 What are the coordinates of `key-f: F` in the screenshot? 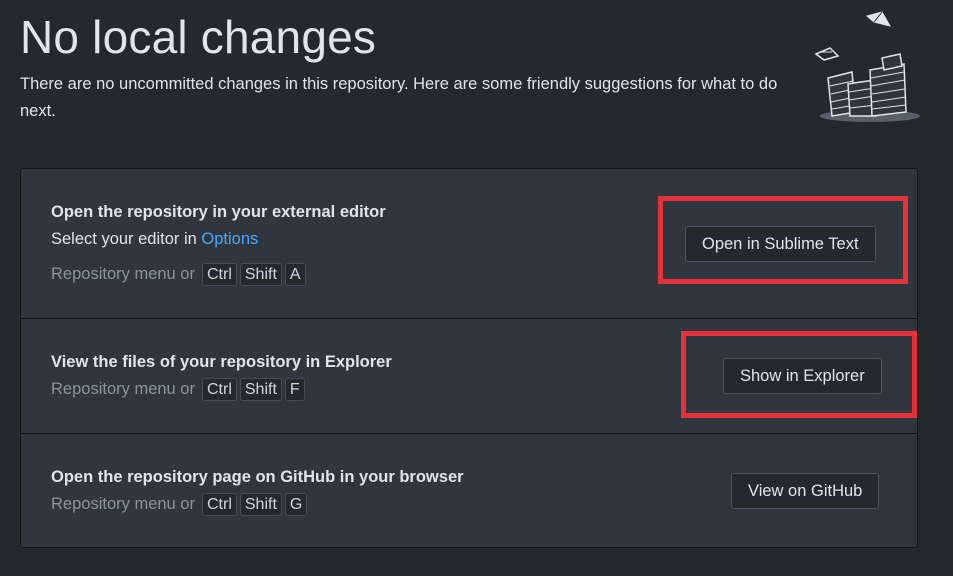 It's located at (294, 389).